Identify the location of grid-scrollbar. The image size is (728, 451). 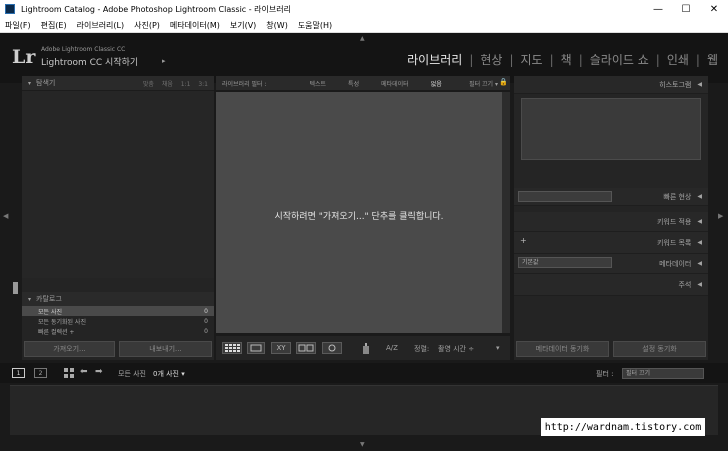
(506, 212).